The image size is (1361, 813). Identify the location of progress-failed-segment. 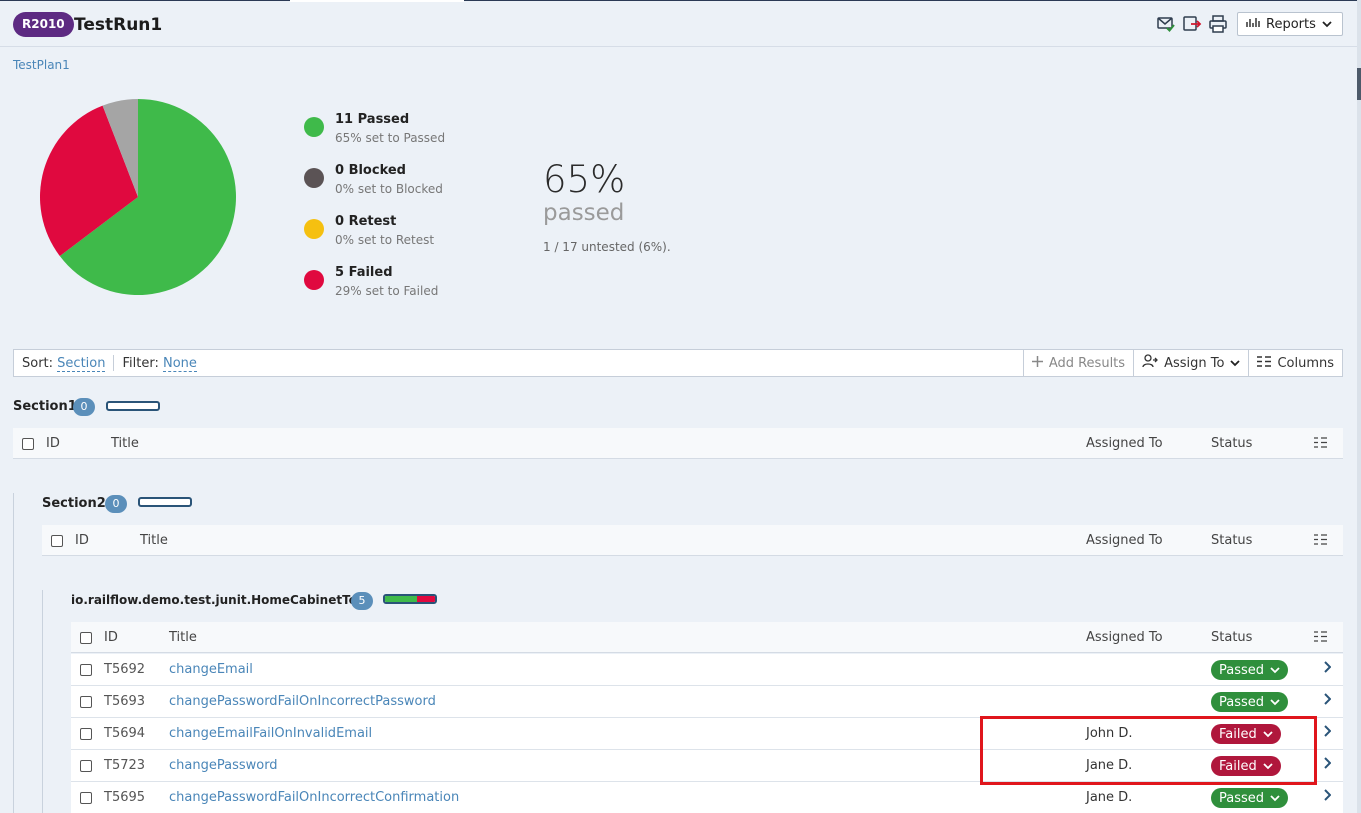
(425, 599).